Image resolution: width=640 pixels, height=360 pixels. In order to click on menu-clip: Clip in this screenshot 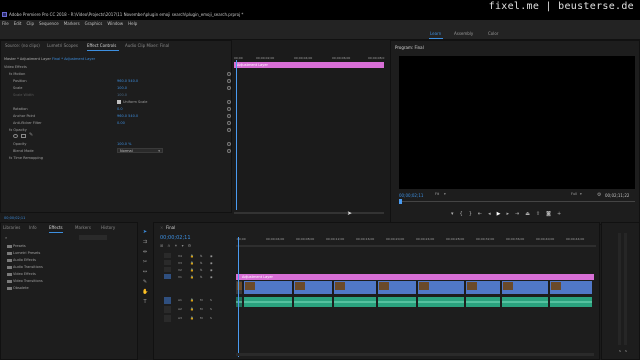, I will do `click(30, 24)`.